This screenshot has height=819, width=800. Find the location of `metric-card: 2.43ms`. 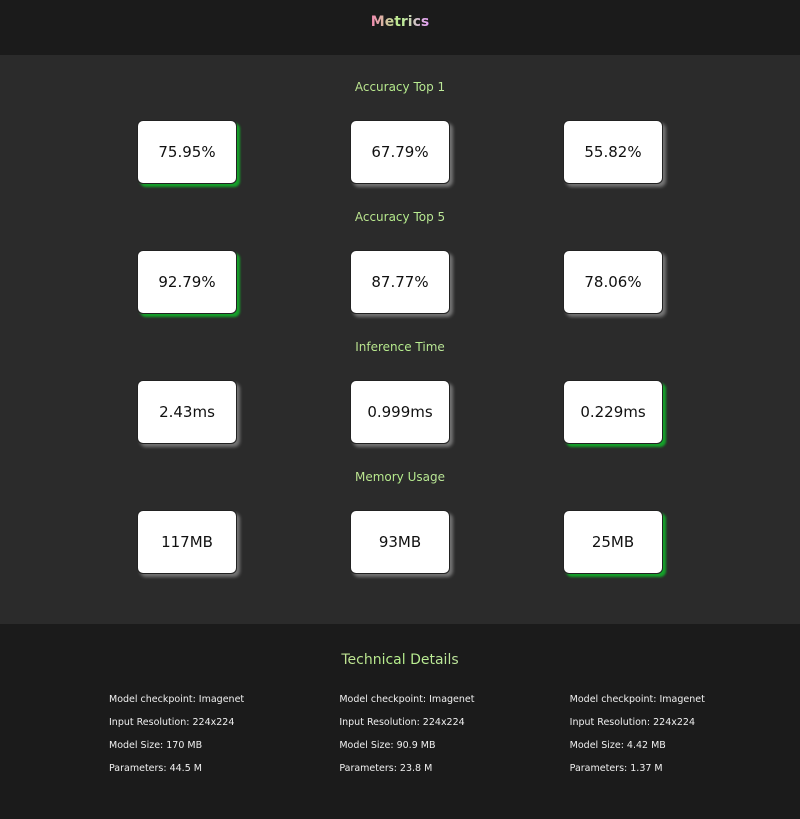

metric-card: 2.43ms is located at coordinates (187, 412).